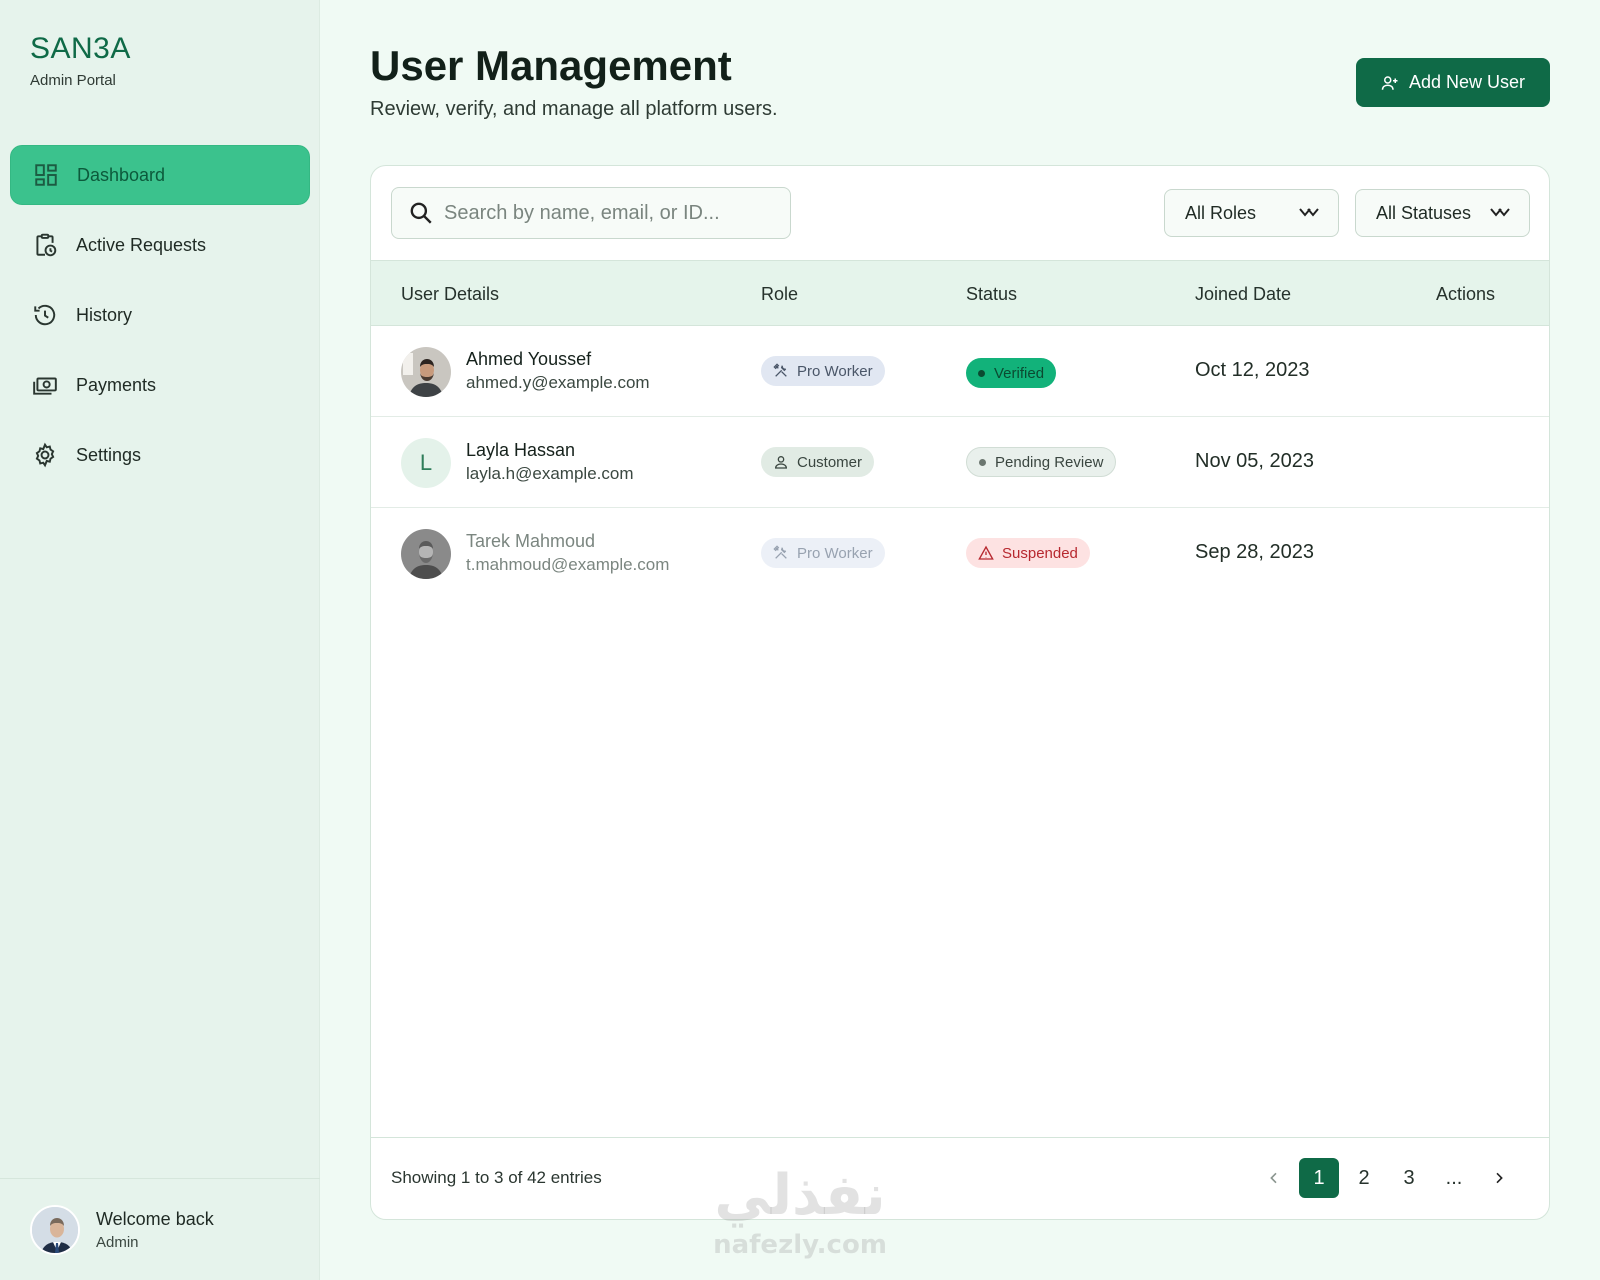 The width and height of the screenshot is (1600, 1280). I want to click on search-box, so click(591, 213).